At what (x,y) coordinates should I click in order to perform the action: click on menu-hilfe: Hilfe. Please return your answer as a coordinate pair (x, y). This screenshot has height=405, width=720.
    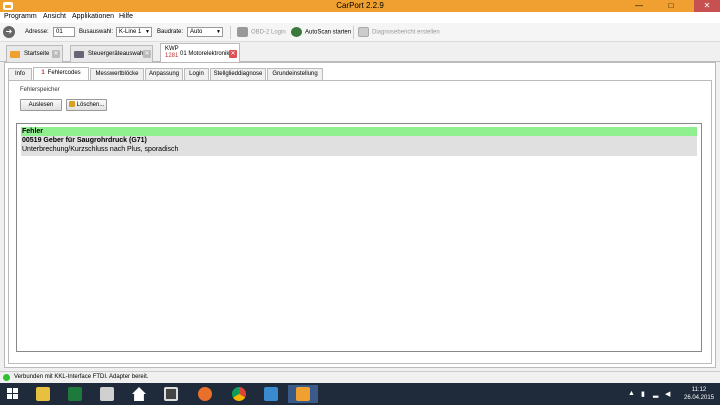
    Looking at the image, I should click on (126, 16).